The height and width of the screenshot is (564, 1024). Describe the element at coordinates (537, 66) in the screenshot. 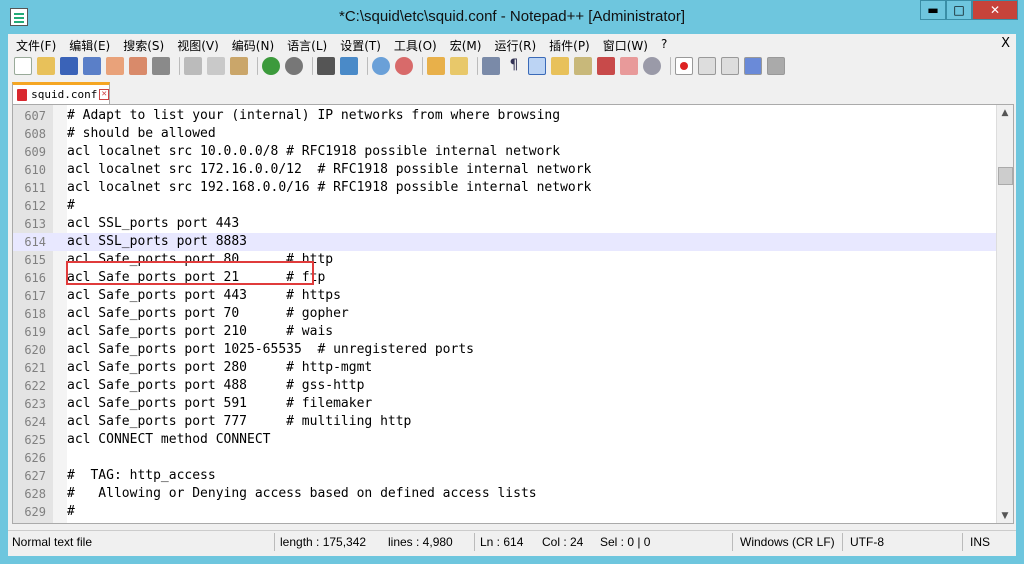

I see `indent-guide-icon` at that location.